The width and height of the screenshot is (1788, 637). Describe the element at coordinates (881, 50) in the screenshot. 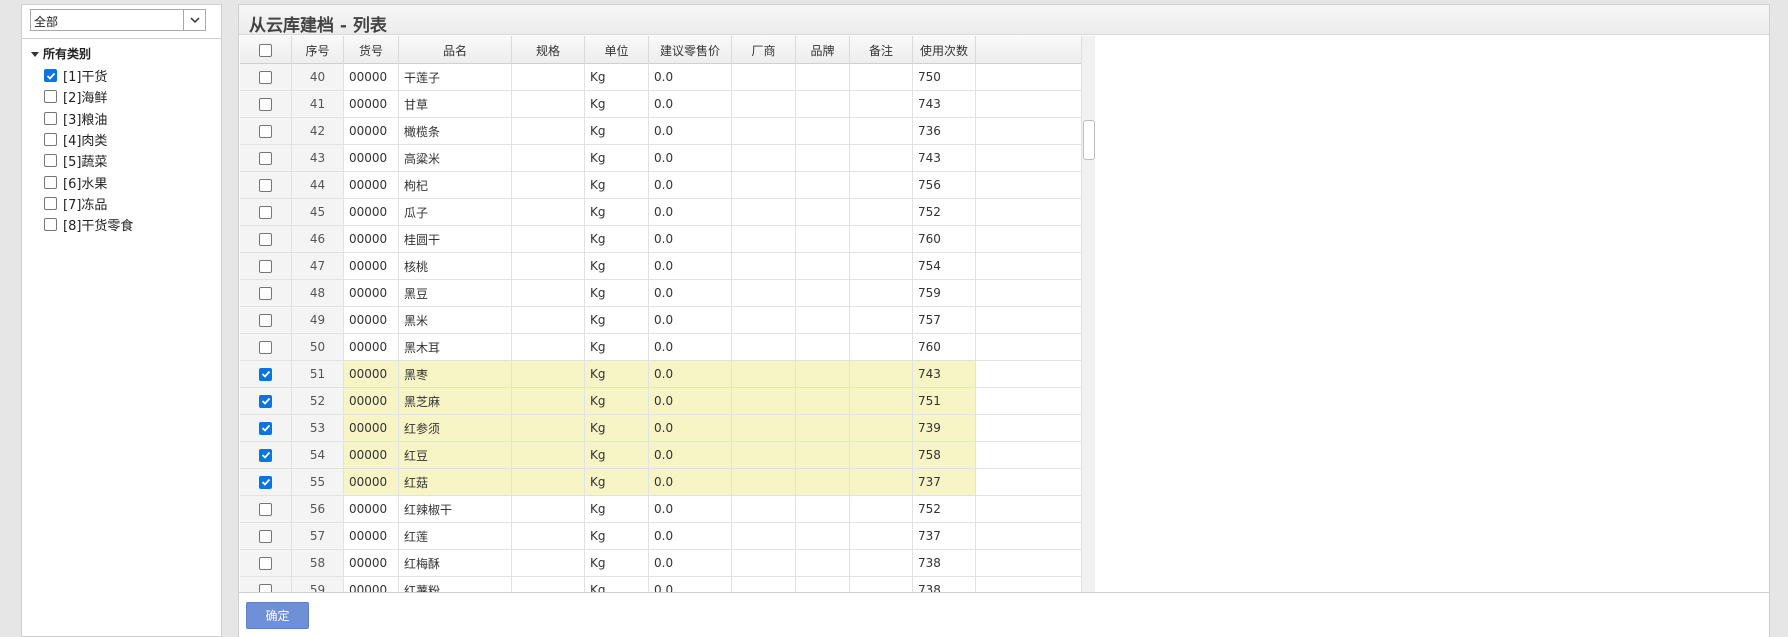

I see `column-header: 备注` at that location.